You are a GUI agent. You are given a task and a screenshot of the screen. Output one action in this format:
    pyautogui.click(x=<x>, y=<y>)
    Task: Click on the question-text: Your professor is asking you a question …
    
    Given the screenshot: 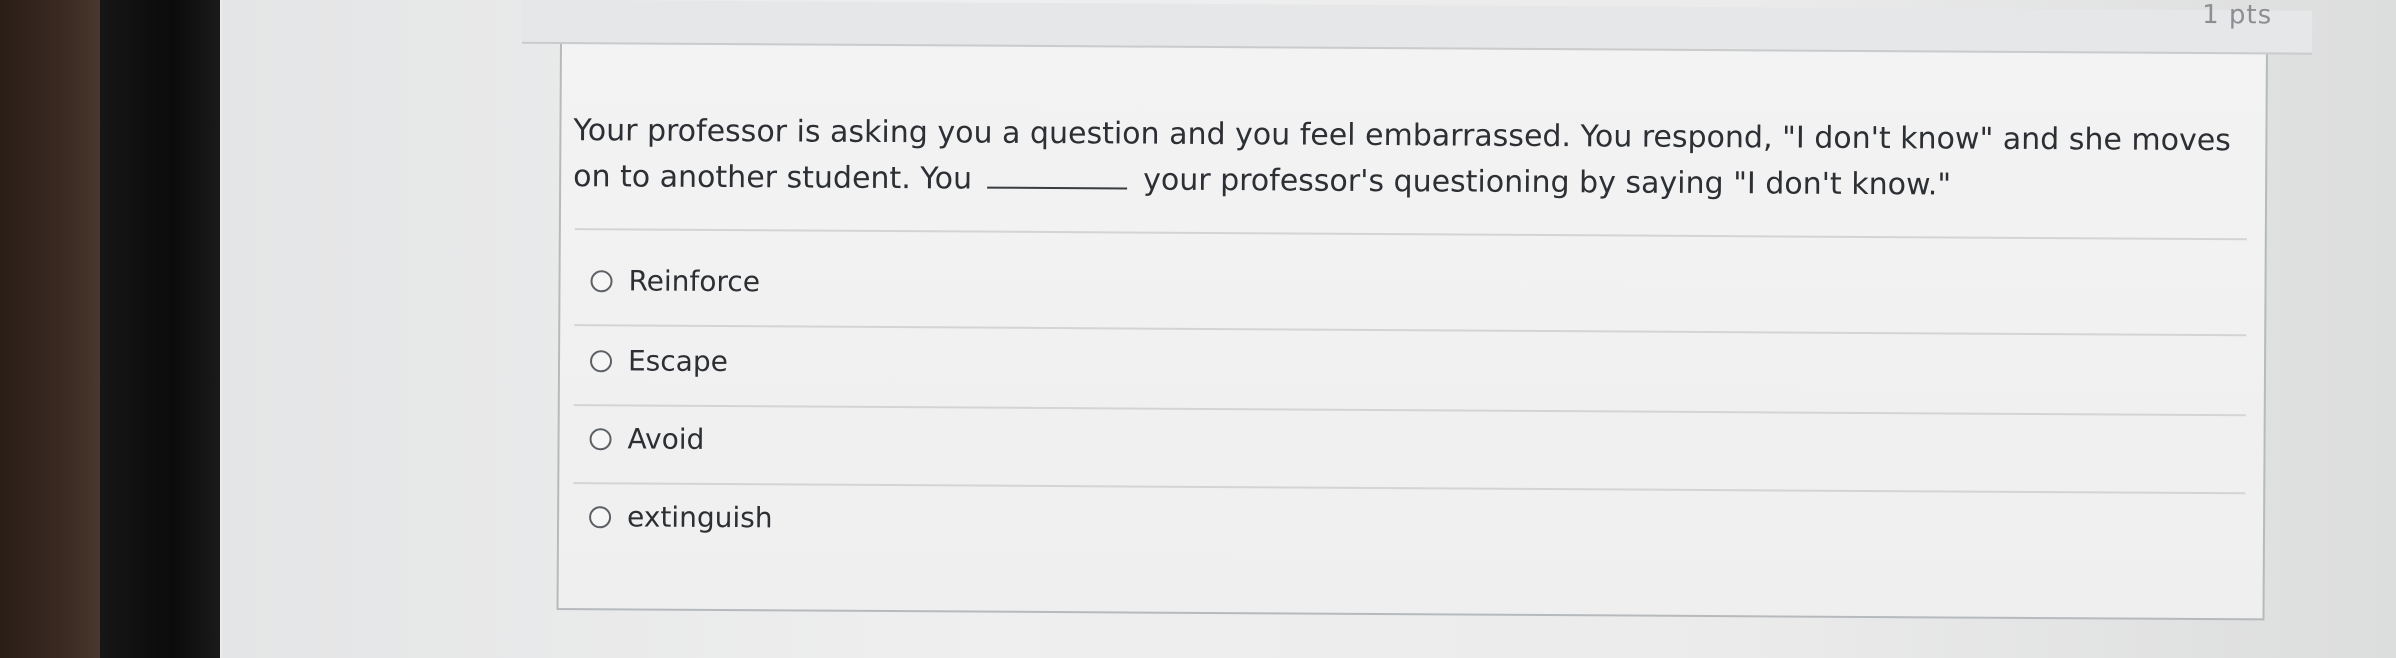 What is the action you would take?
    pyautogui.click(x=1403, y=159)
    